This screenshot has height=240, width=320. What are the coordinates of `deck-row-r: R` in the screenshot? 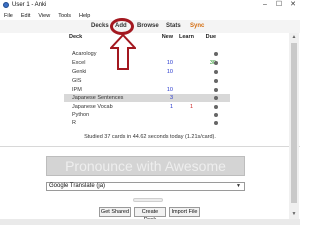 It's located at (147, 123).